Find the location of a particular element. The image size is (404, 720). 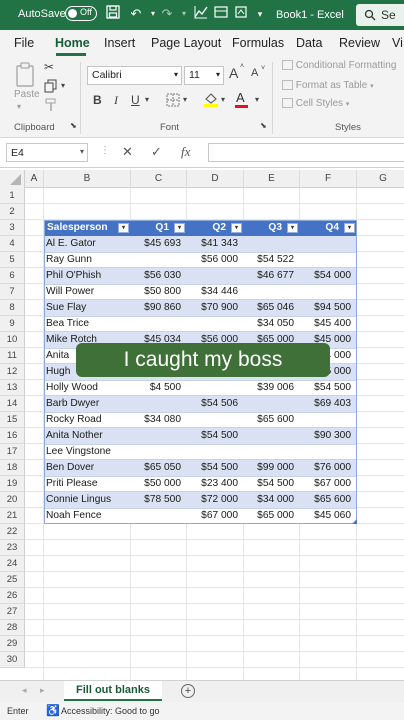

borders-dropdown-icon: ▾ is located at coordinates (185, 99).